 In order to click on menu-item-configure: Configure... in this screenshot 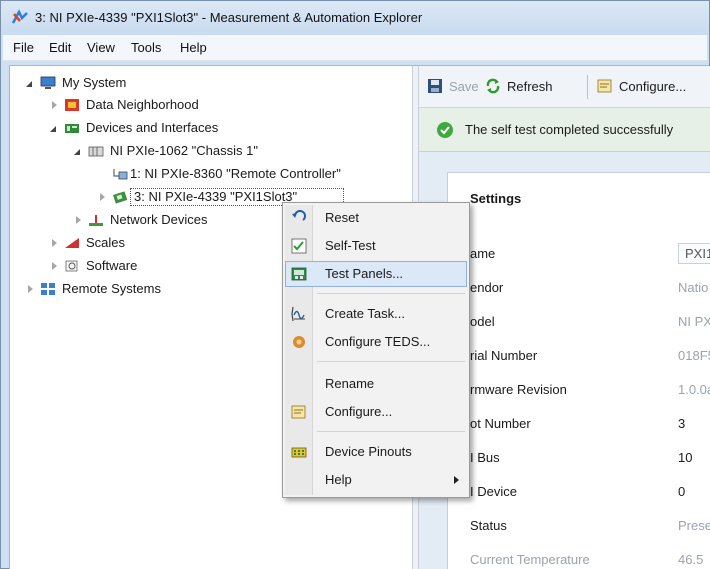, I will do `click(376, 412)`.